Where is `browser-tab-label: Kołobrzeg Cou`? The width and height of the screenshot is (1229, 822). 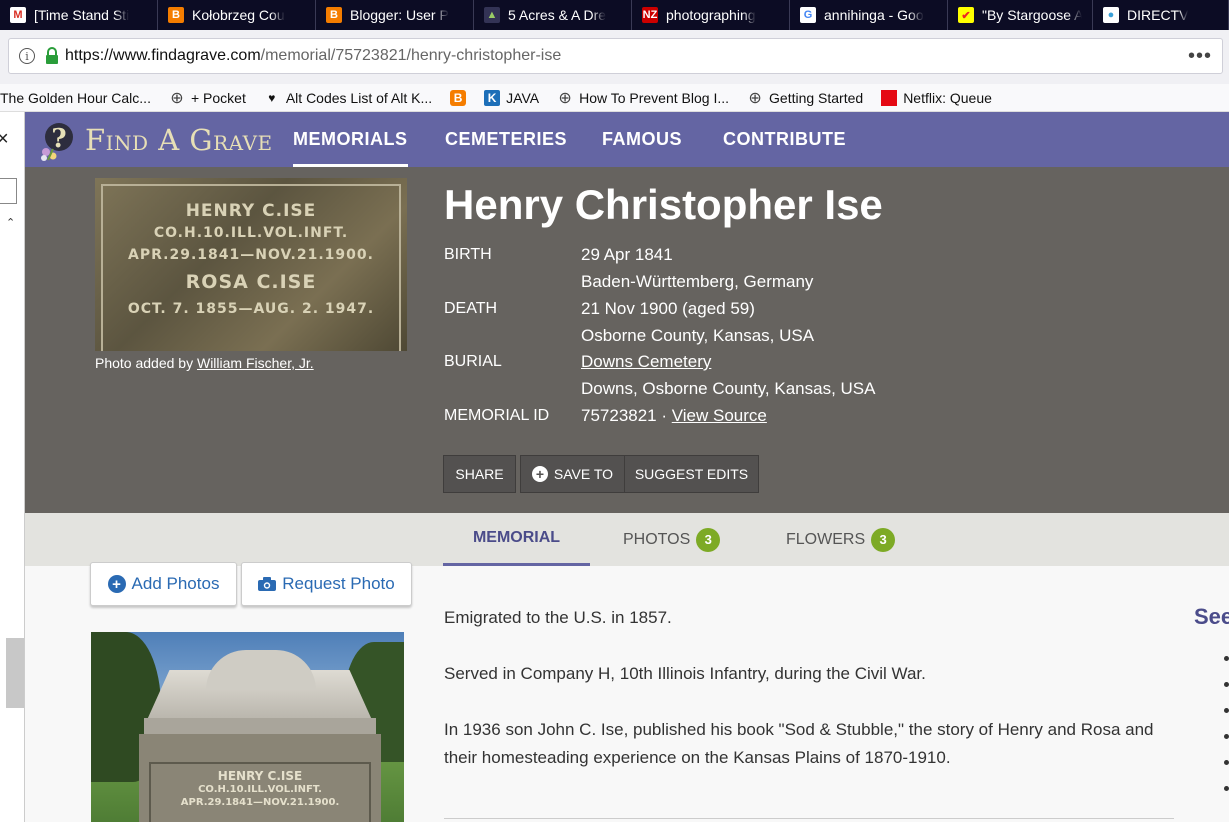 browser-tab-label: Kołobrzeg Cou is located at coordinates (238, 15).